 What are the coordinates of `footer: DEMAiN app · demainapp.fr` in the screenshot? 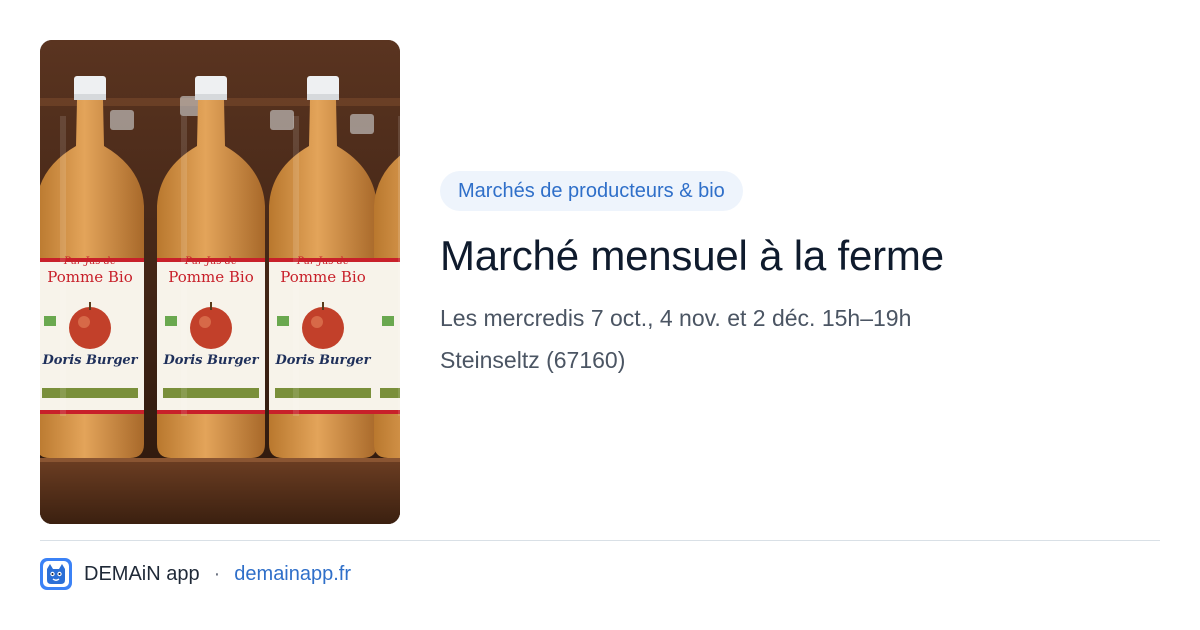 It's located at (195, 574).